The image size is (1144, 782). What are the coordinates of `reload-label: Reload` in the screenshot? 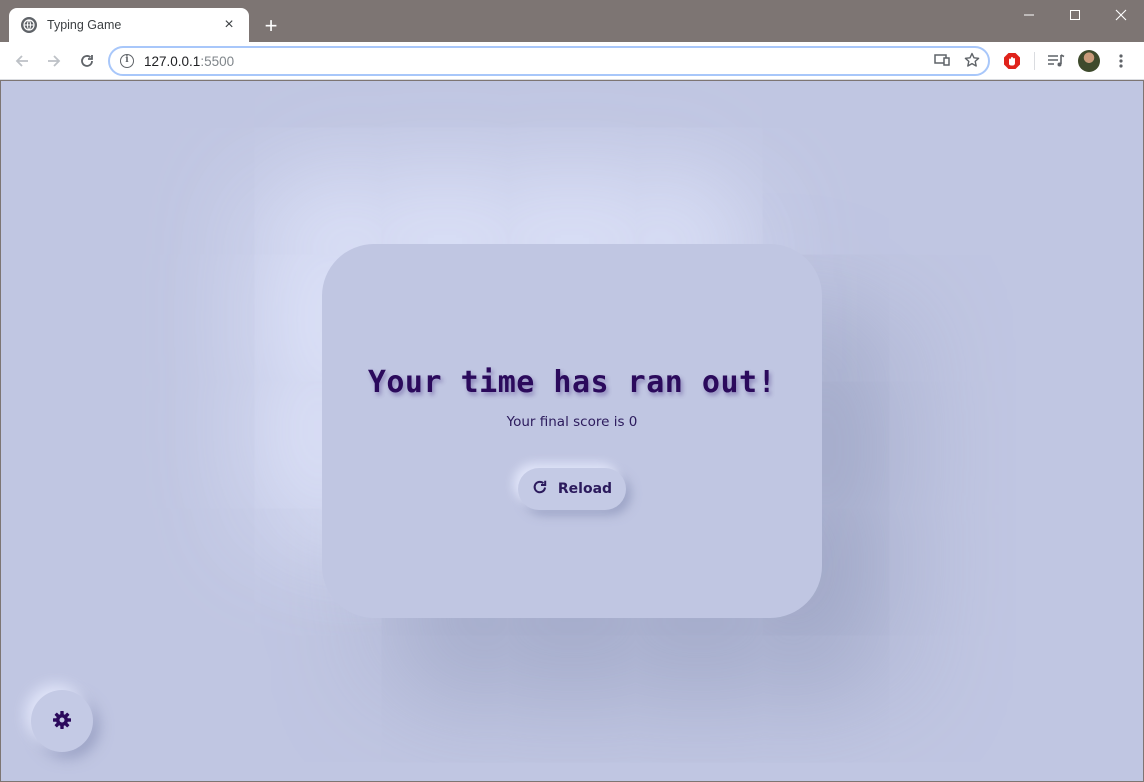 It's located at (585, 488).